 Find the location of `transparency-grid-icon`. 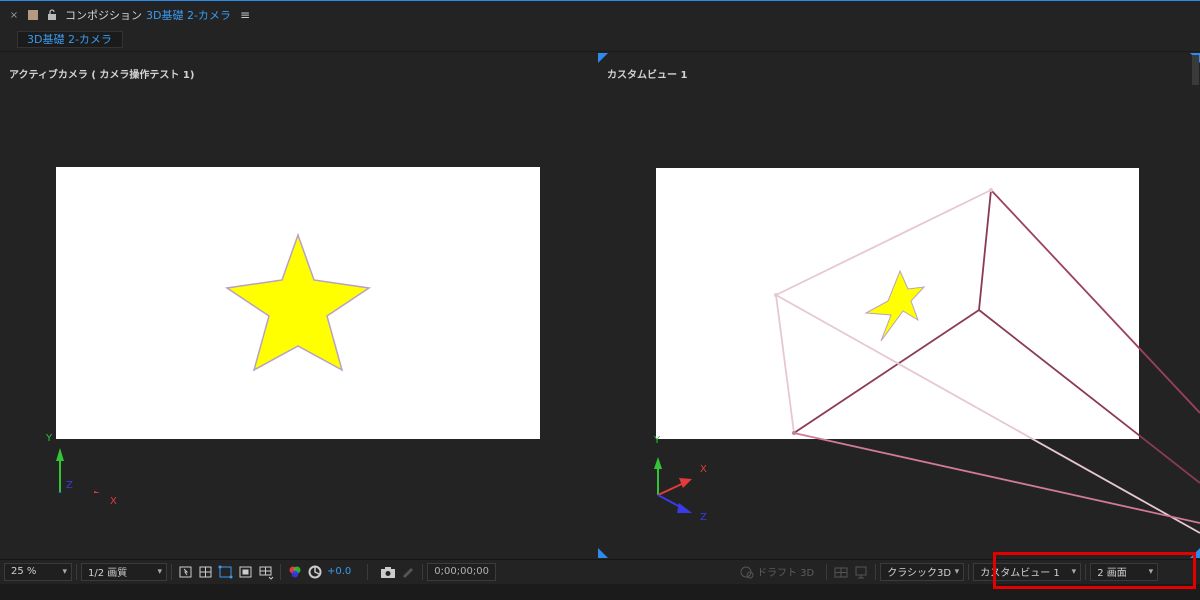

transparency-grid-icon is located at coordinates (206, 572).